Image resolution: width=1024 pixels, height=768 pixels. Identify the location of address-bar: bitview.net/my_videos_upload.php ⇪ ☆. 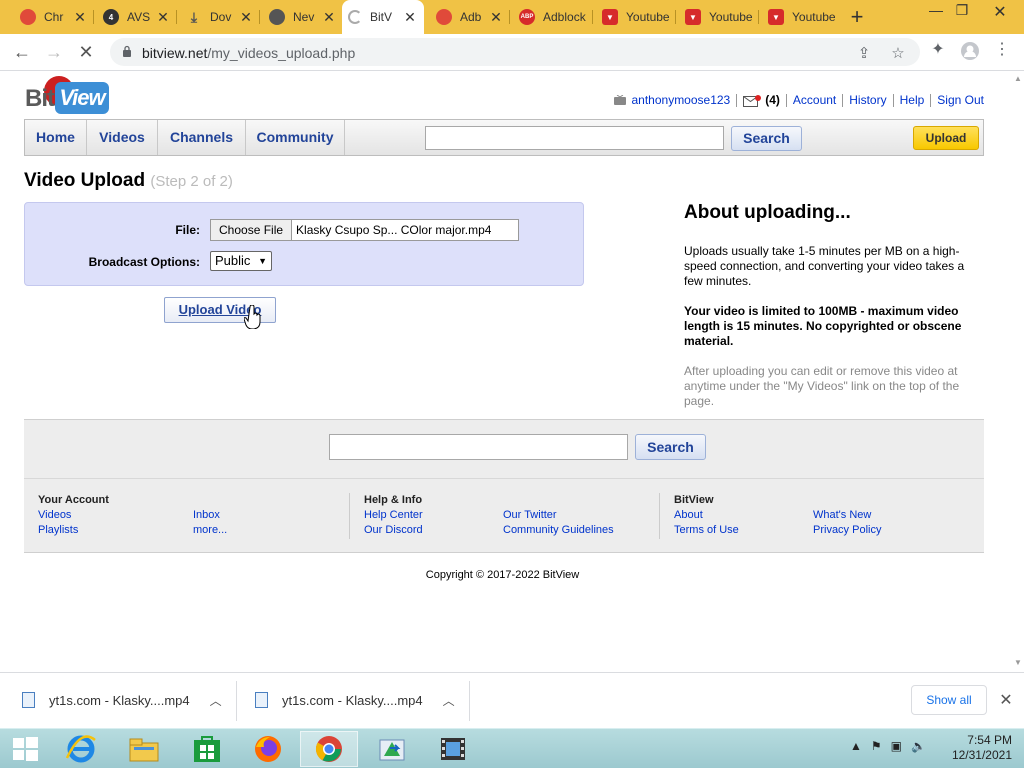
(515, 52).